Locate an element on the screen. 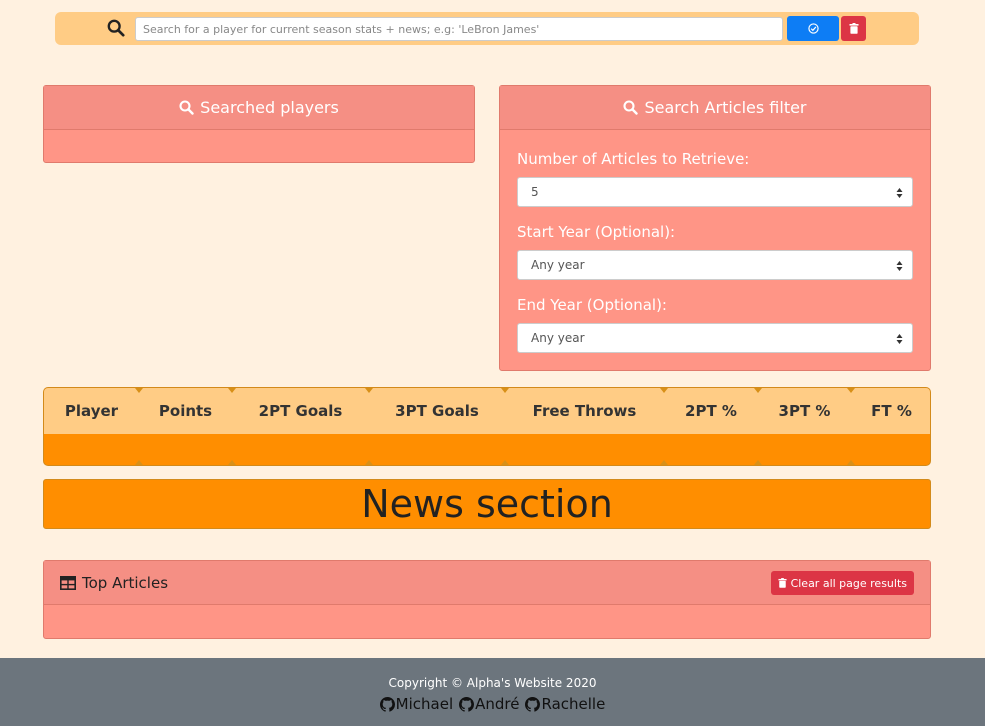 This screenshot has width=985, height=726. news-section-title: News section is located at coordinates (487, 504).